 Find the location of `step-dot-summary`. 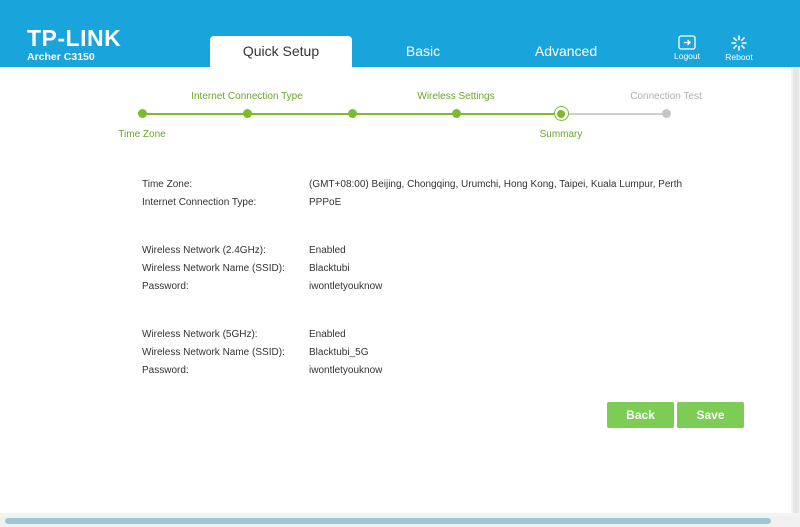

step-dot-summary is located at coordinates (561, 113).